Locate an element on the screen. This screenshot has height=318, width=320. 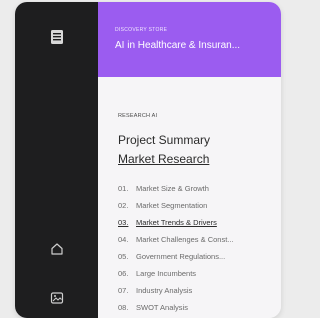
toc-item-number: 03. is located at coordinates (123, 222).